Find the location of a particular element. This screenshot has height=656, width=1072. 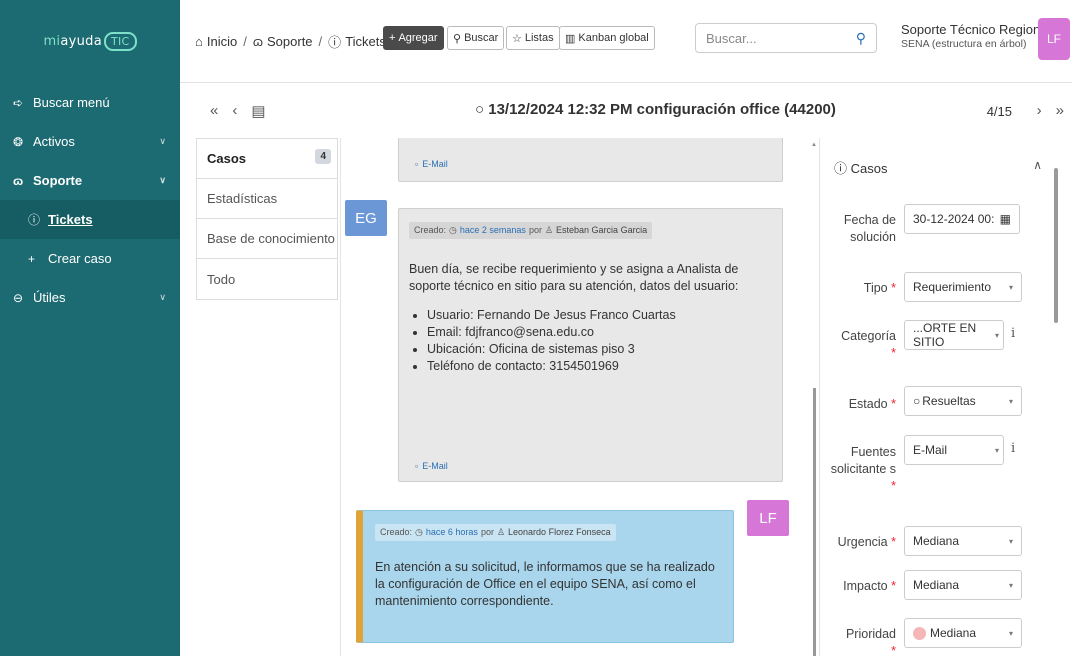

label-text: Tipo is located at coordinates (875, 288).